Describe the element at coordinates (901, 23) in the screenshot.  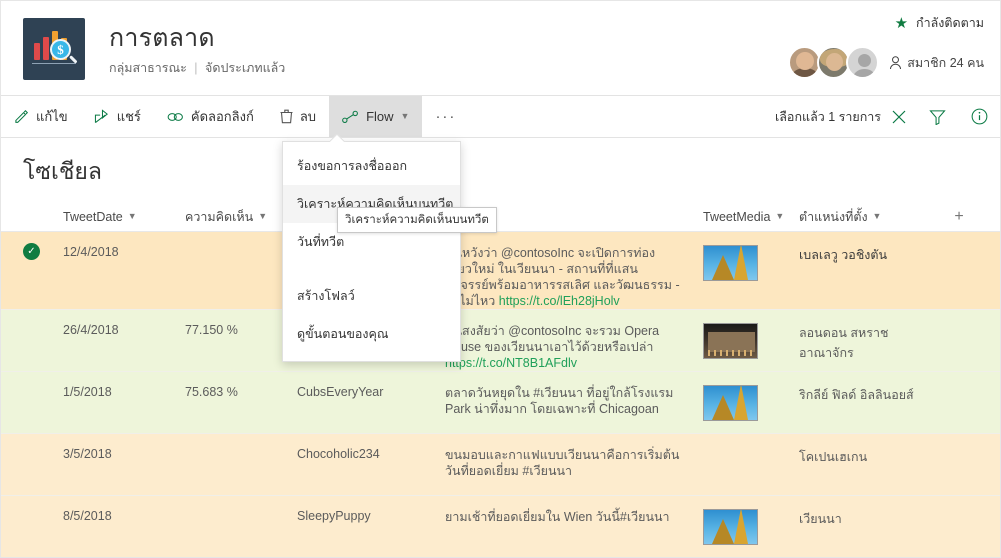
I see `star-icon: ★` at that location.